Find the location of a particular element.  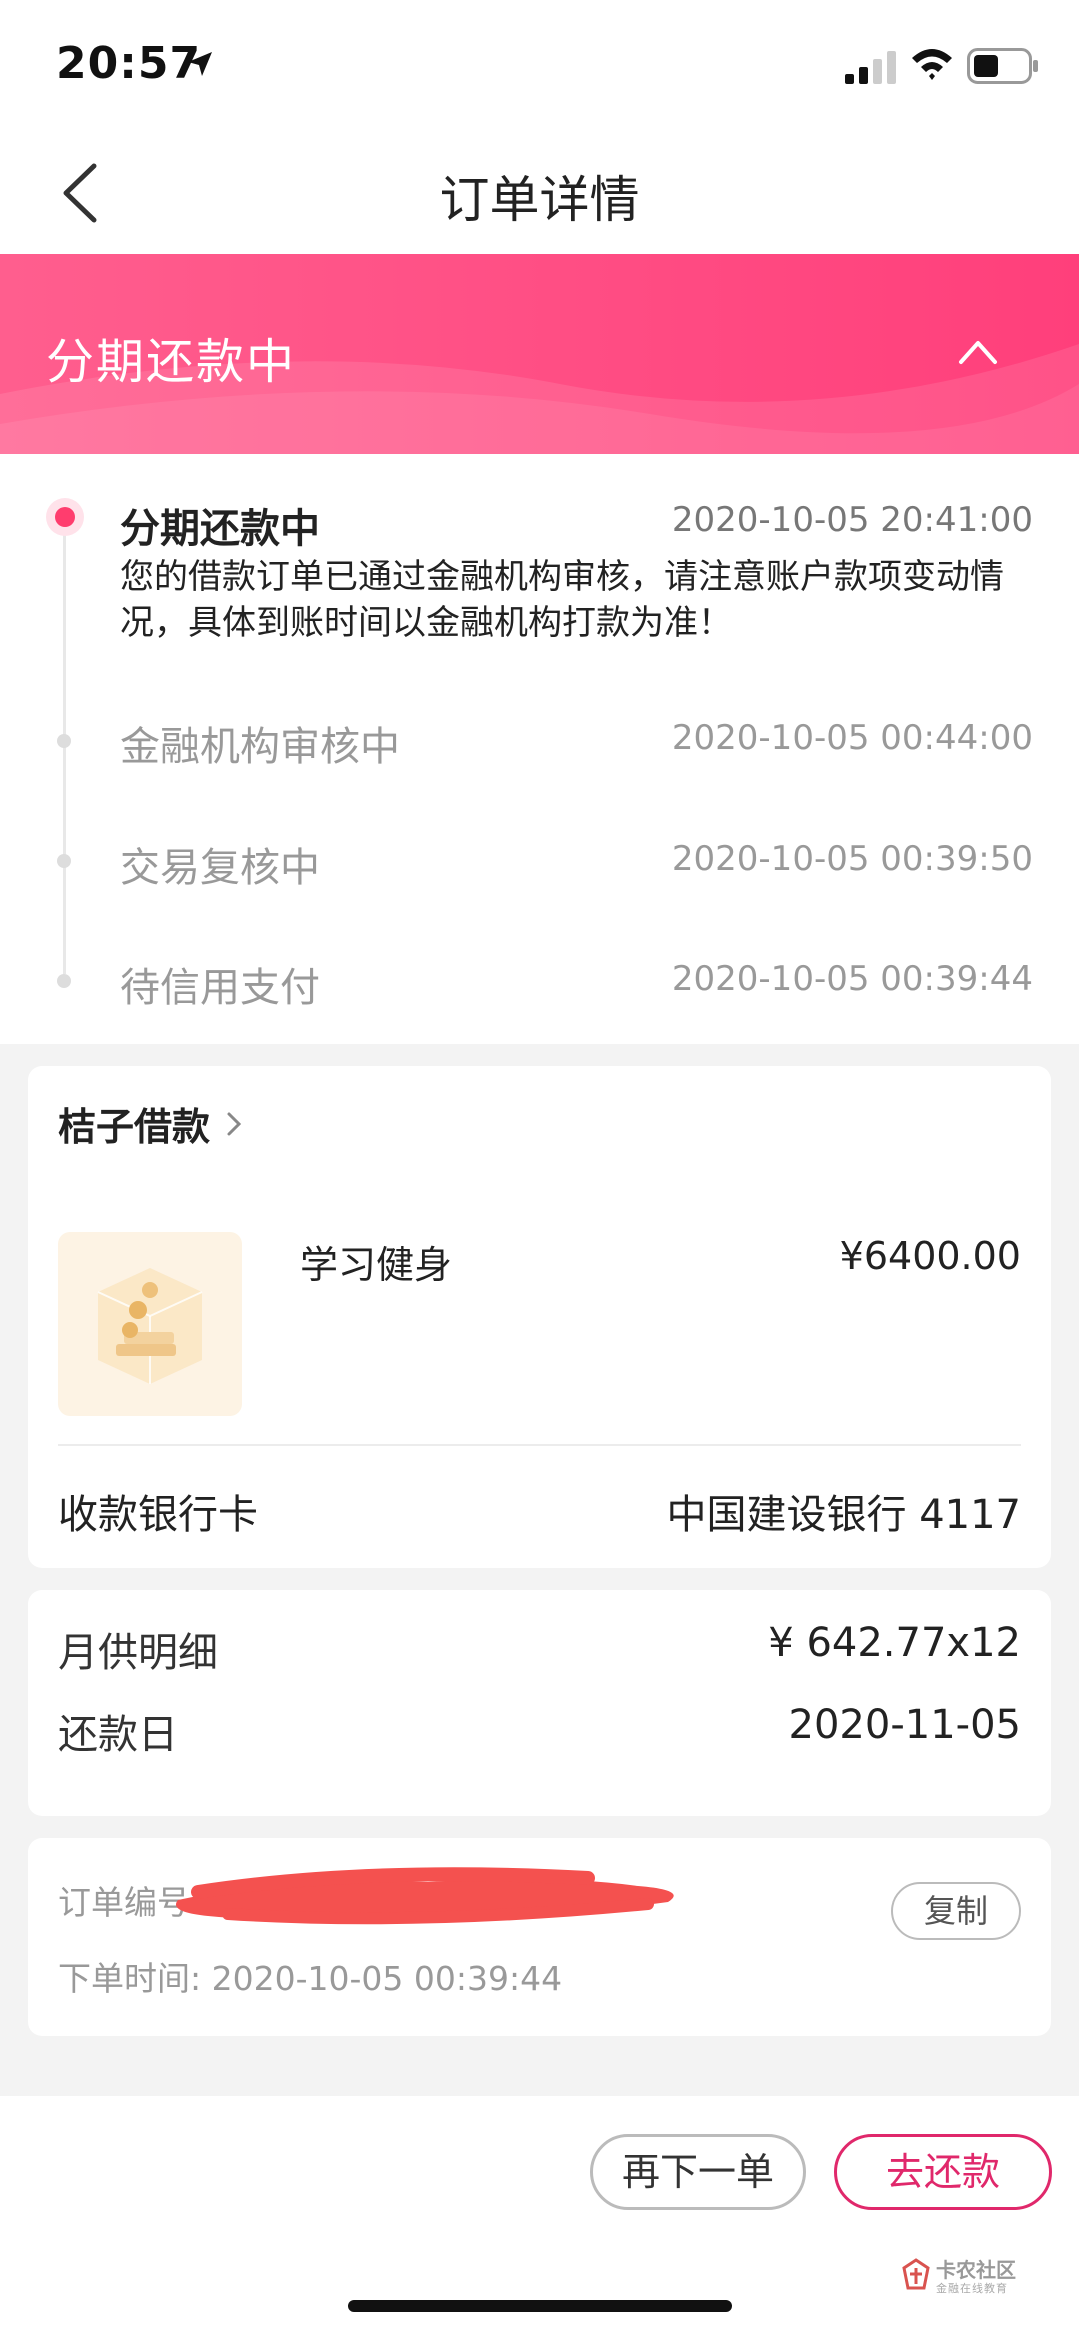

product-name: 学习健身 is located at coordinates (376, 1265).